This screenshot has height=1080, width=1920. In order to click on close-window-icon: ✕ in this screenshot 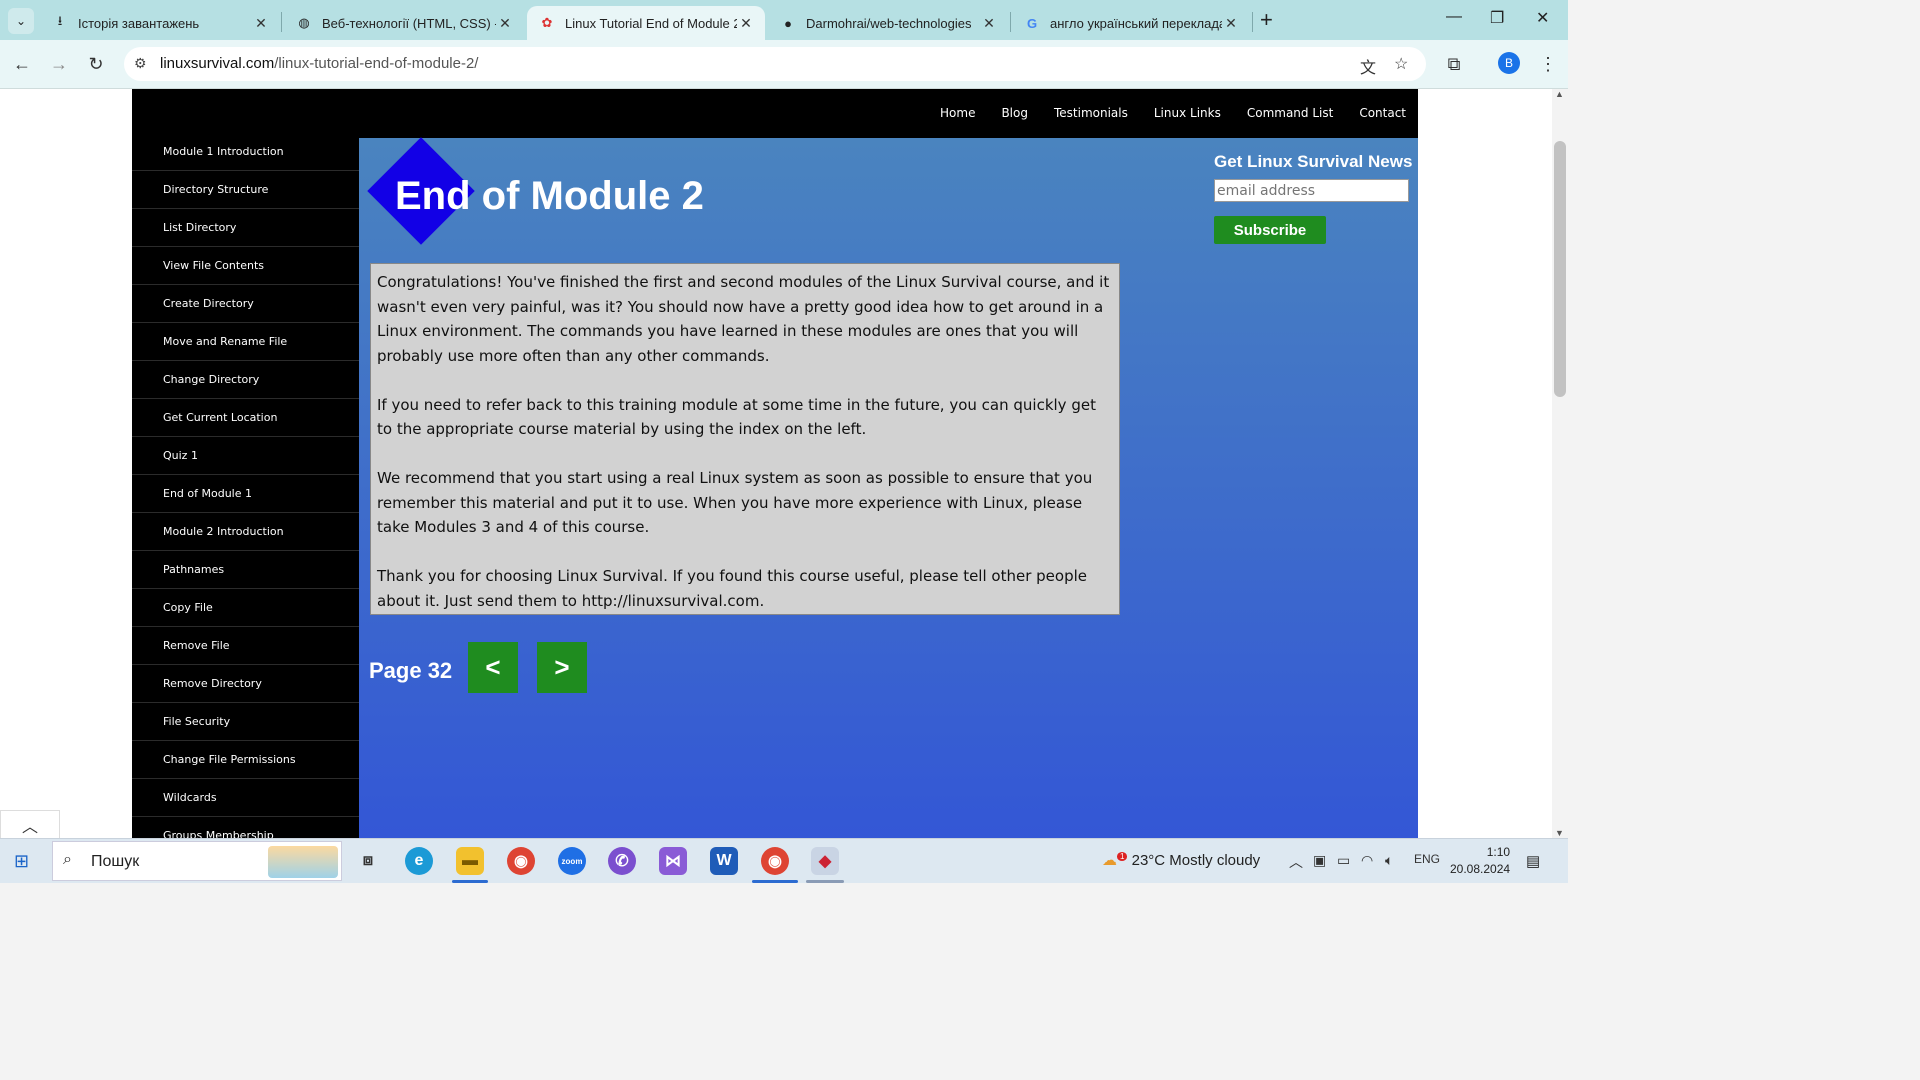, I will do `click(1542, 18)`.